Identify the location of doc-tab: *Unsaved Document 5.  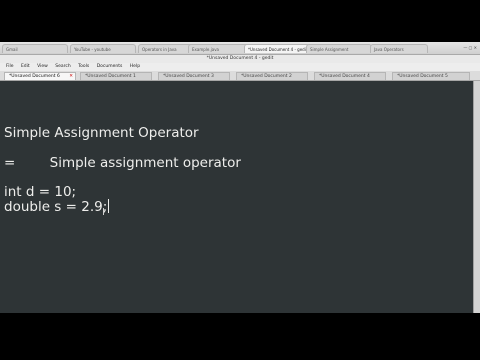
(431, 76).